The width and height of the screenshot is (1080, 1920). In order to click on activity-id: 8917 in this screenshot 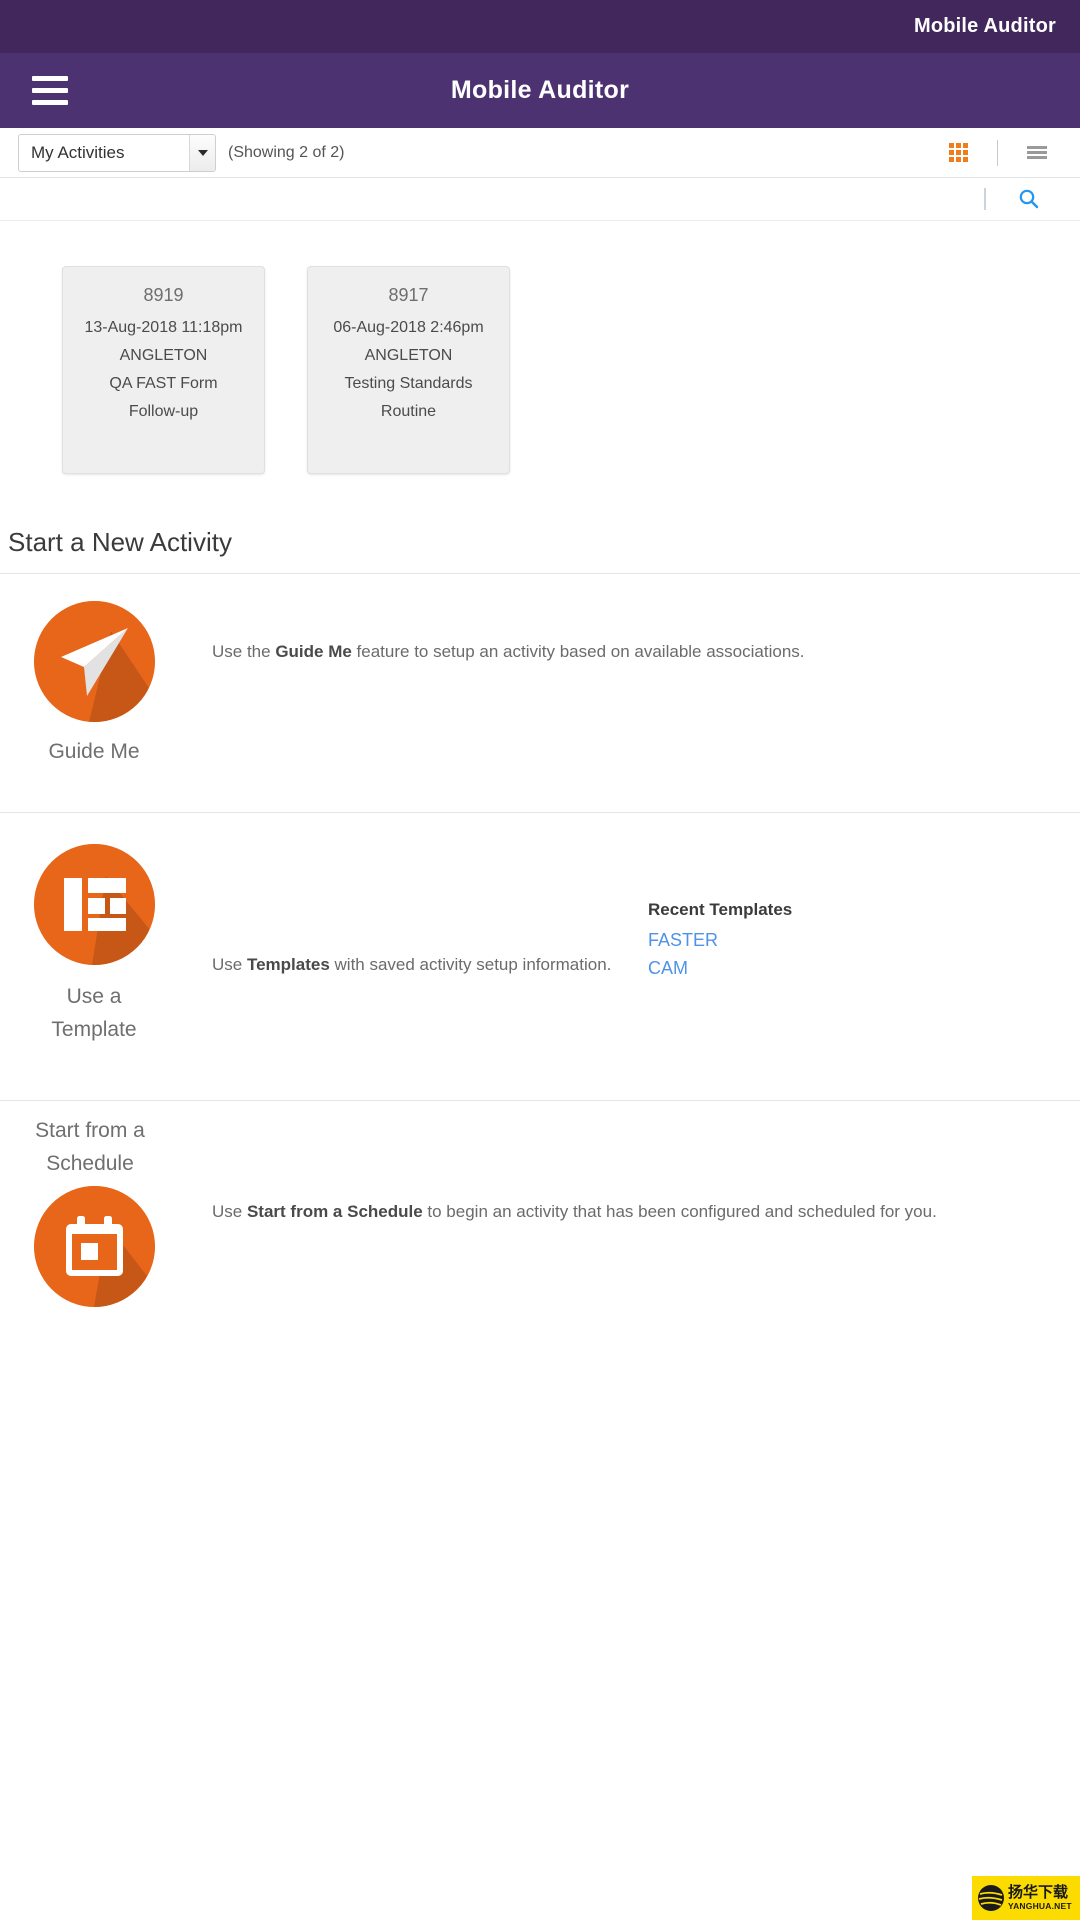, I will do `click(408, 295)`.